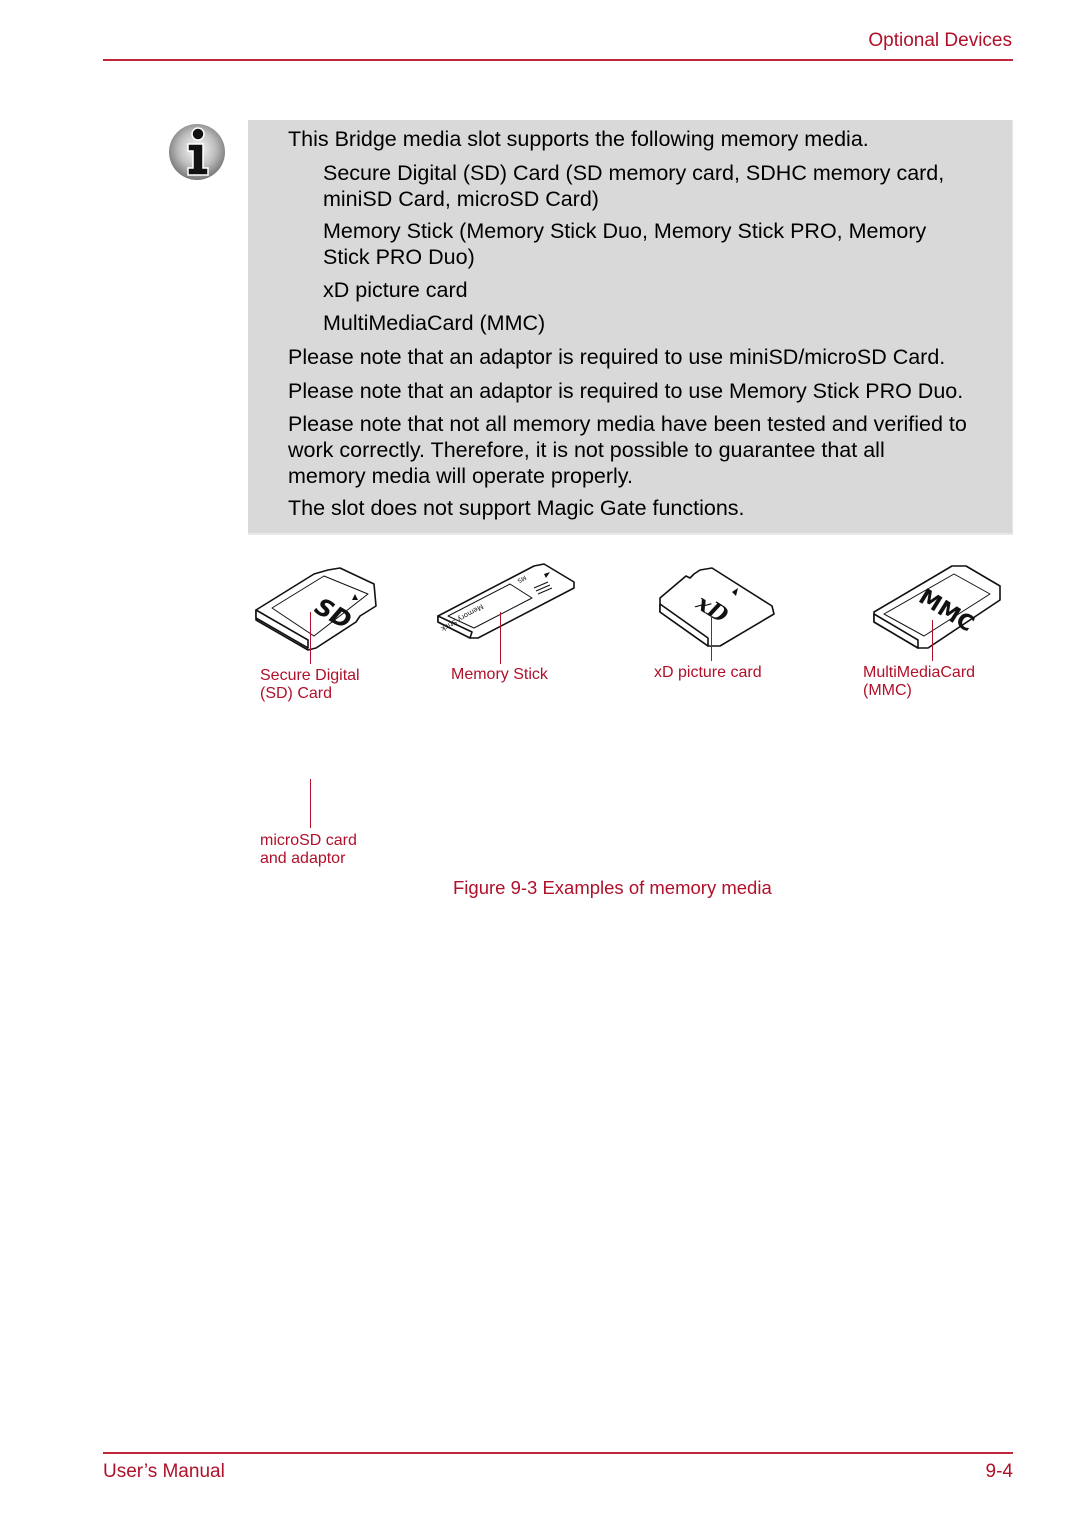 Image resolution: width=1080 pixels, height=1526 pixels. I want to click on label-line: and adaptor, so click(303, 858).